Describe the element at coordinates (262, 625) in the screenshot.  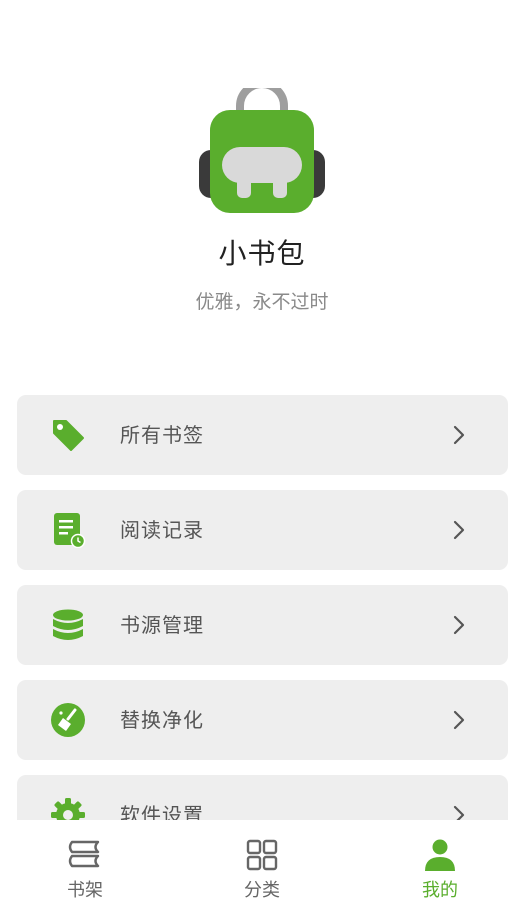
I see `menu-item-book-sources: 书源管理` at that location.